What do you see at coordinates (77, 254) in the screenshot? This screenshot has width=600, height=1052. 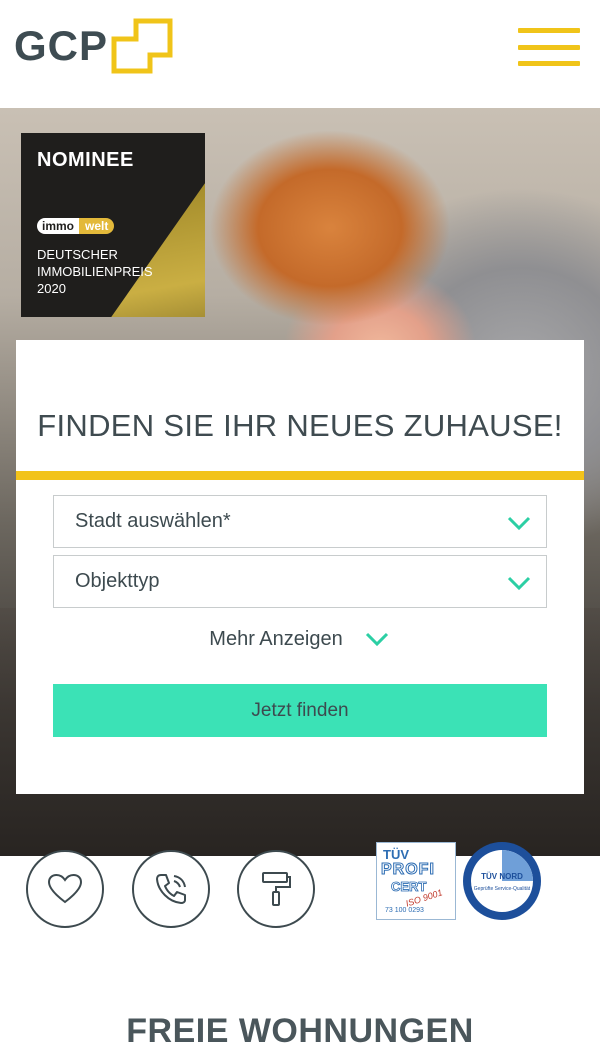 I see `badge-line-1: DEUTSCHER` at bounding box center [77, 254].